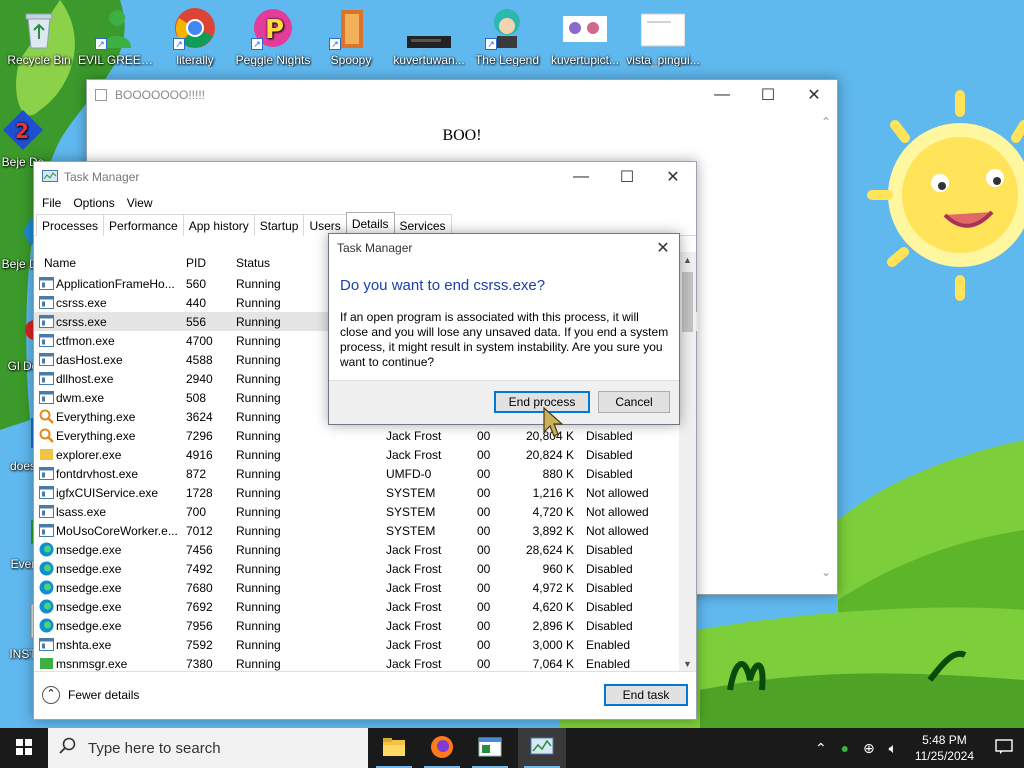 Image resolution: width=1024 pixels, height=768 pixels. What do you see at coordinates (117, 36) in the screenshot?
I see `evil-green-men-go-desktop-icon: ↗ EVIL GREEN MEN GO` at bounding box center [117, 36].